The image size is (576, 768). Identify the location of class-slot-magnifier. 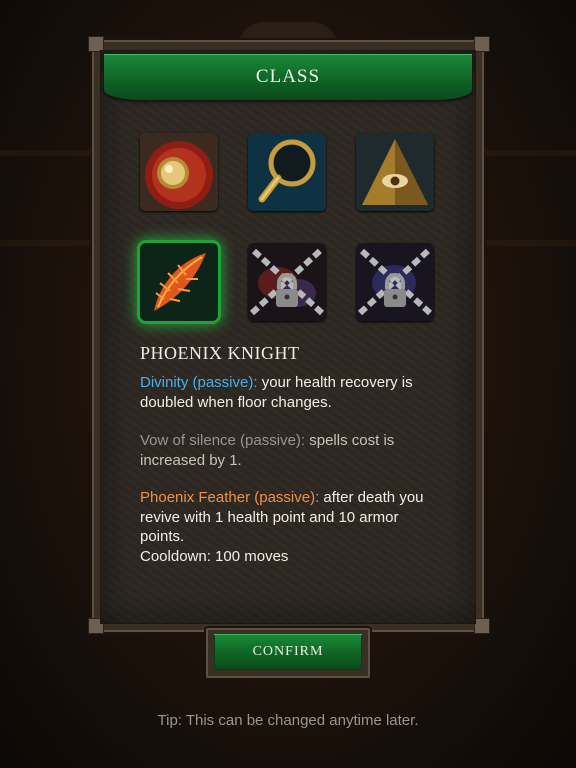
(287, 172).